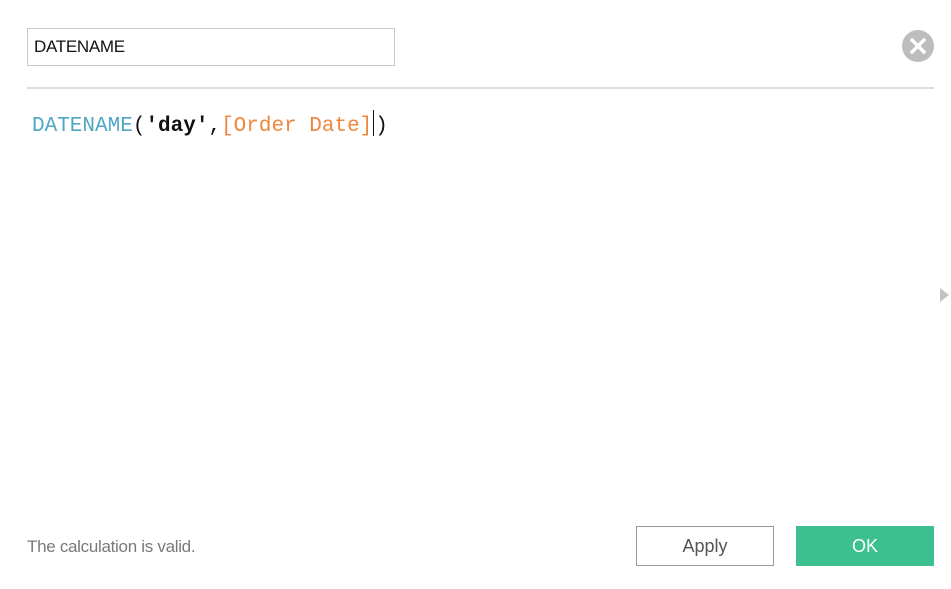  What do you see at coordinates (215, 126) in the screenshot?
I see `formula-comma: ,` at bounding box center [215, 126].